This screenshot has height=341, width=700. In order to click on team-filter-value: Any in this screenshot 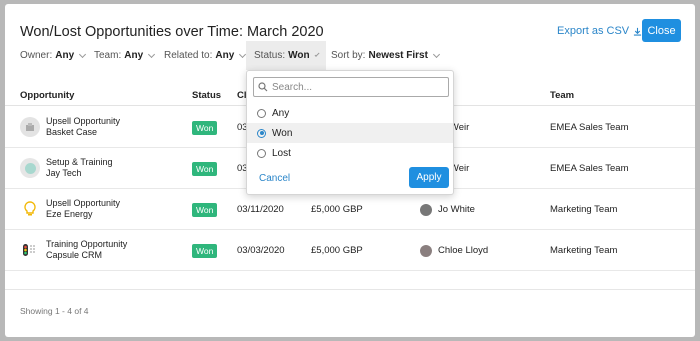, I will do `click(134, 55)`.